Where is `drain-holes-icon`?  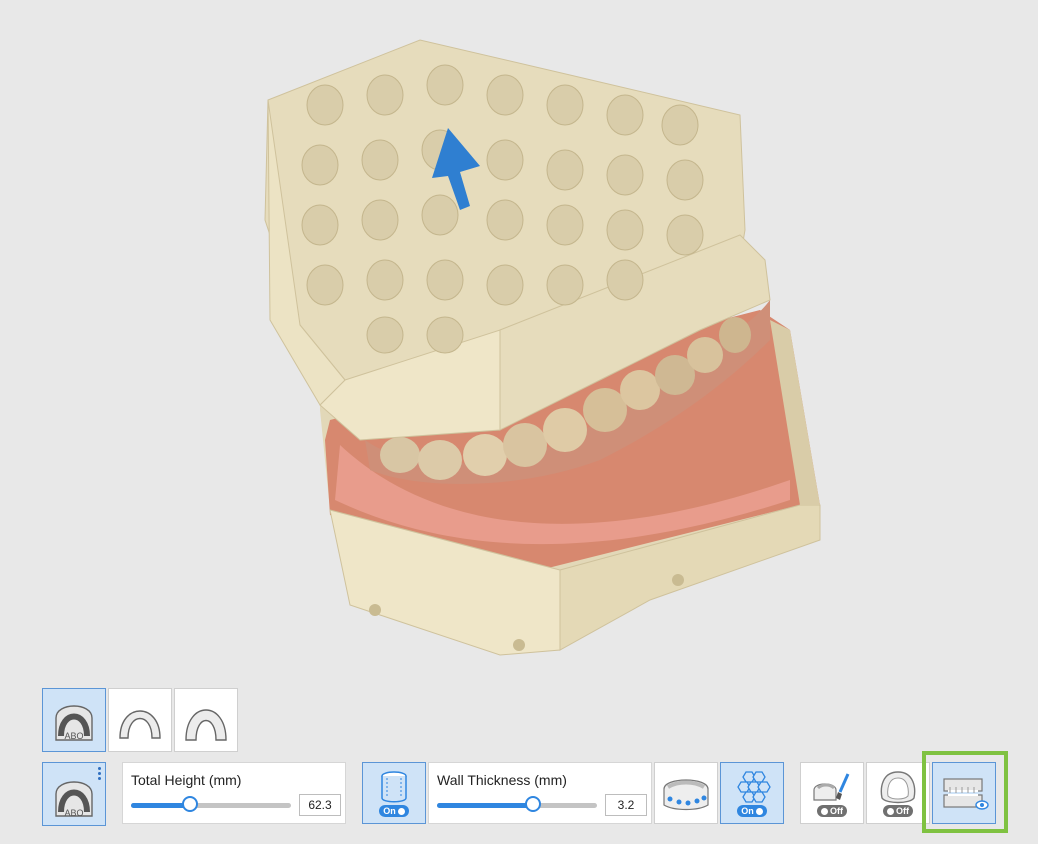 drain-holes-icon is located at coordinates (686, 795).